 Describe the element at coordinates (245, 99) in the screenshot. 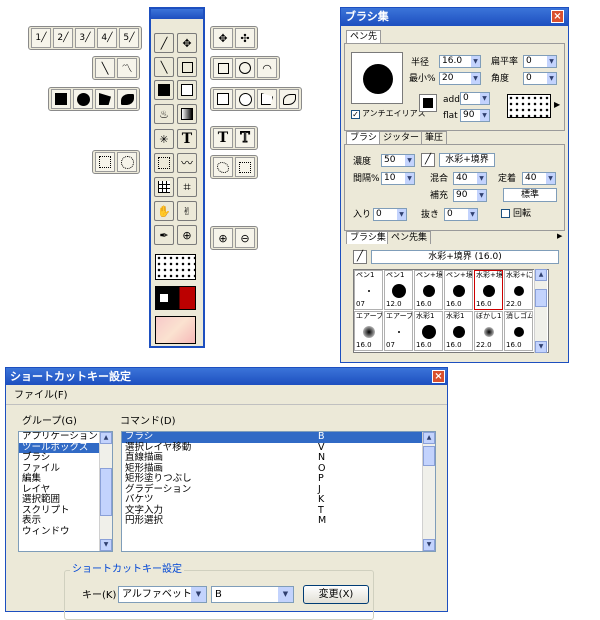

I see `outline-ellipse-button` at that location.